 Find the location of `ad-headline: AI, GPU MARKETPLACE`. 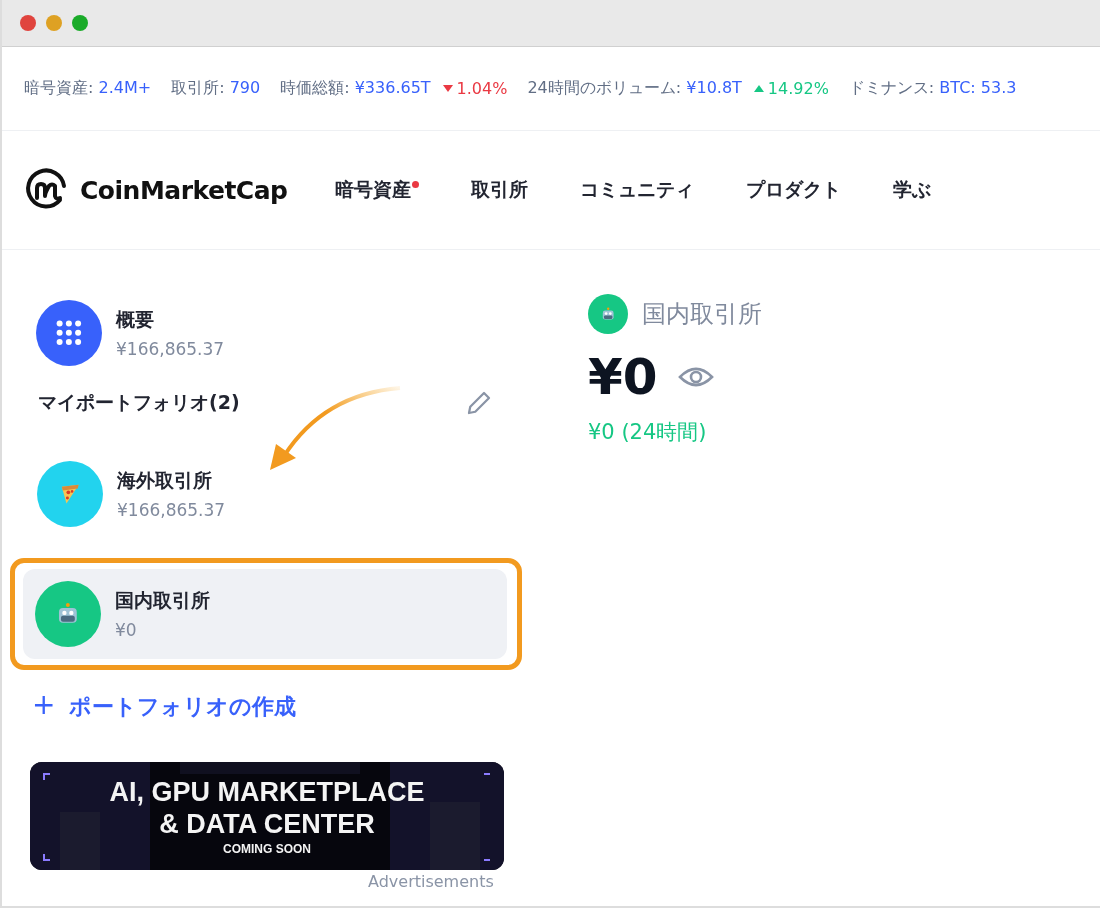

ad-headline: AI, GPU MARKETPLACE is located at coordinates (267, 792).